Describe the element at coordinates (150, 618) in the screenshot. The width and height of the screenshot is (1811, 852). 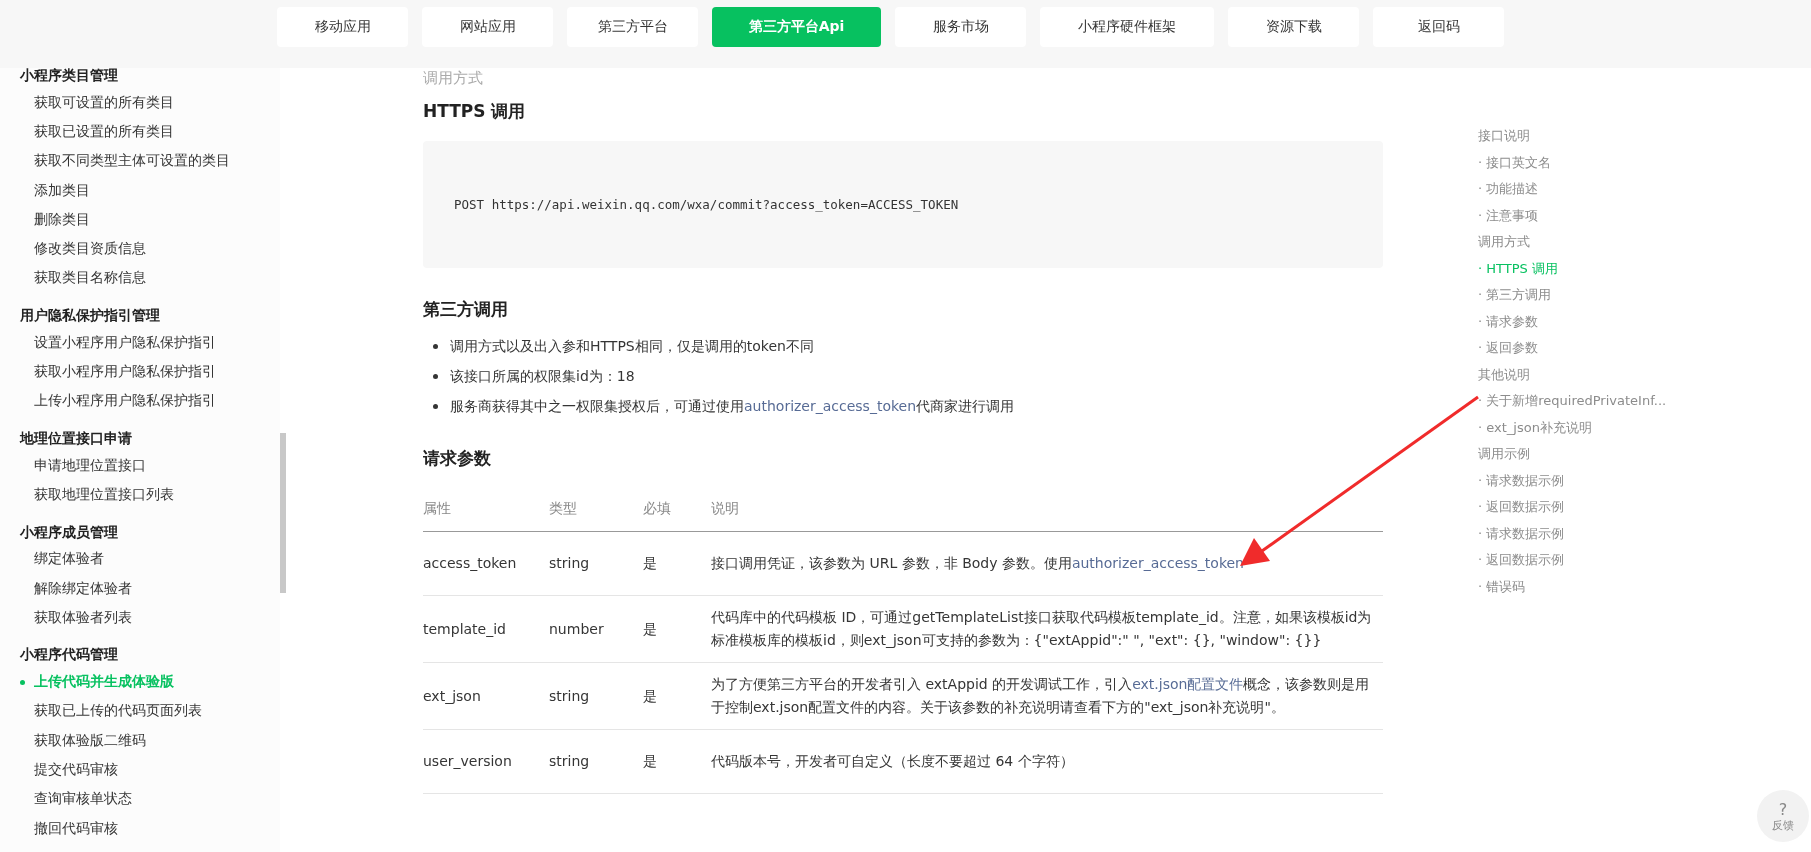
I see `sidebar-item: 获取体验者列表` at that location.